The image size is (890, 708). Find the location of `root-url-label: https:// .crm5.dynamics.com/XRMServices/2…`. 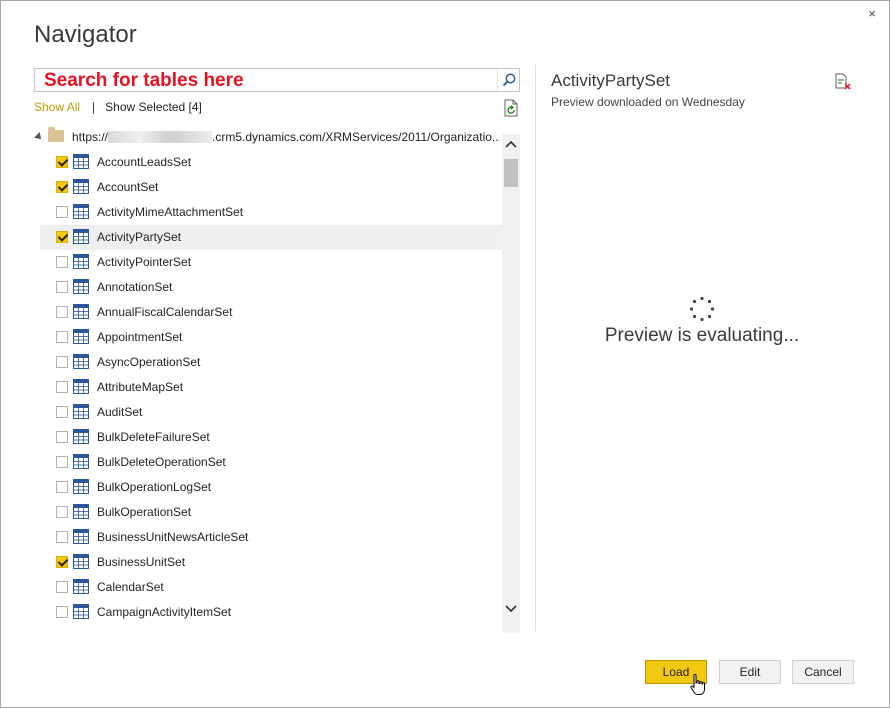

root-url-label: https:// .crm5.dynamics.com/XRMServices/2… is located at coordinates (286, 137).